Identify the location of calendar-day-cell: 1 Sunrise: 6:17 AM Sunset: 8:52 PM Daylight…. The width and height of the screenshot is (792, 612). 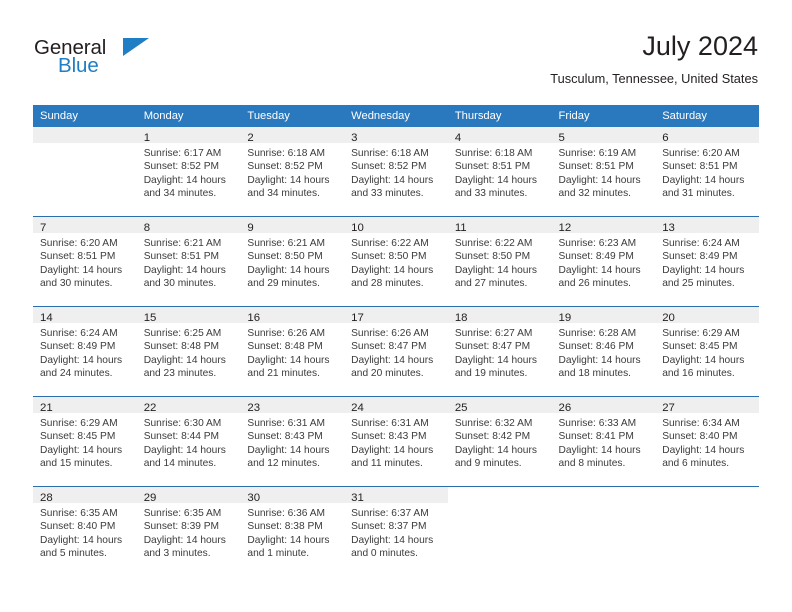
(188, 172).